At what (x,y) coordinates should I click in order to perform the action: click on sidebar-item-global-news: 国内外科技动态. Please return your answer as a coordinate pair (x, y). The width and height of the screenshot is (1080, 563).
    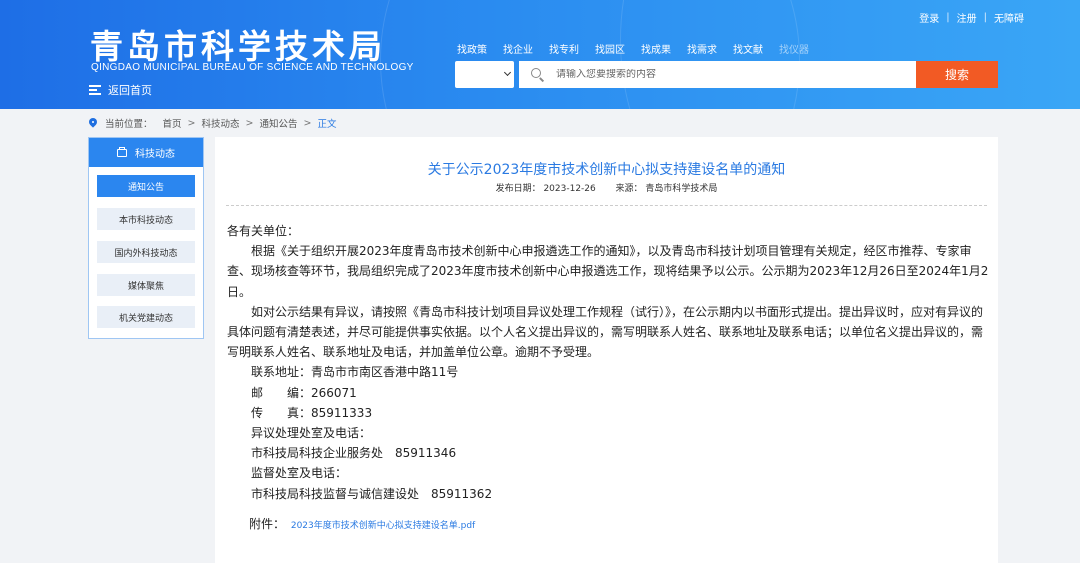
    Looking at the image, I should click on (146, 252).